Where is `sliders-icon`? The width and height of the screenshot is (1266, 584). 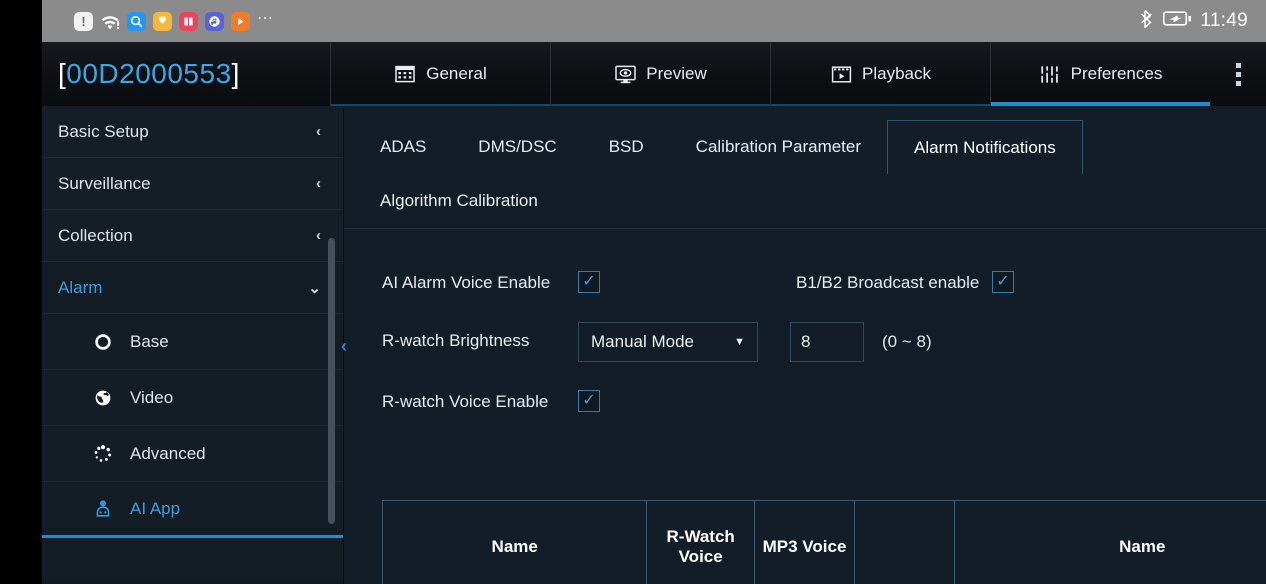 sliders-icon is located at coordinates (1050, 74).